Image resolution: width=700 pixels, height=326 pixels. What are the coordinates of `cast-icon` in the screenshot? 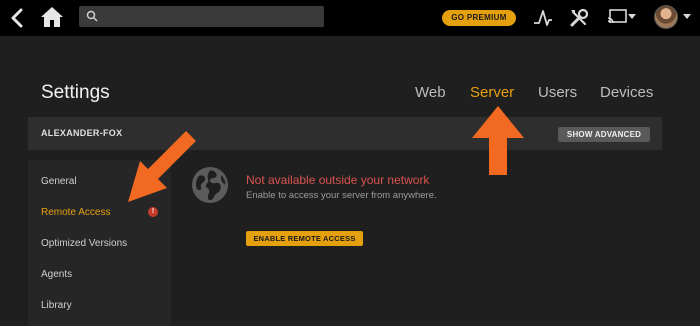 It's located at (617, 17).